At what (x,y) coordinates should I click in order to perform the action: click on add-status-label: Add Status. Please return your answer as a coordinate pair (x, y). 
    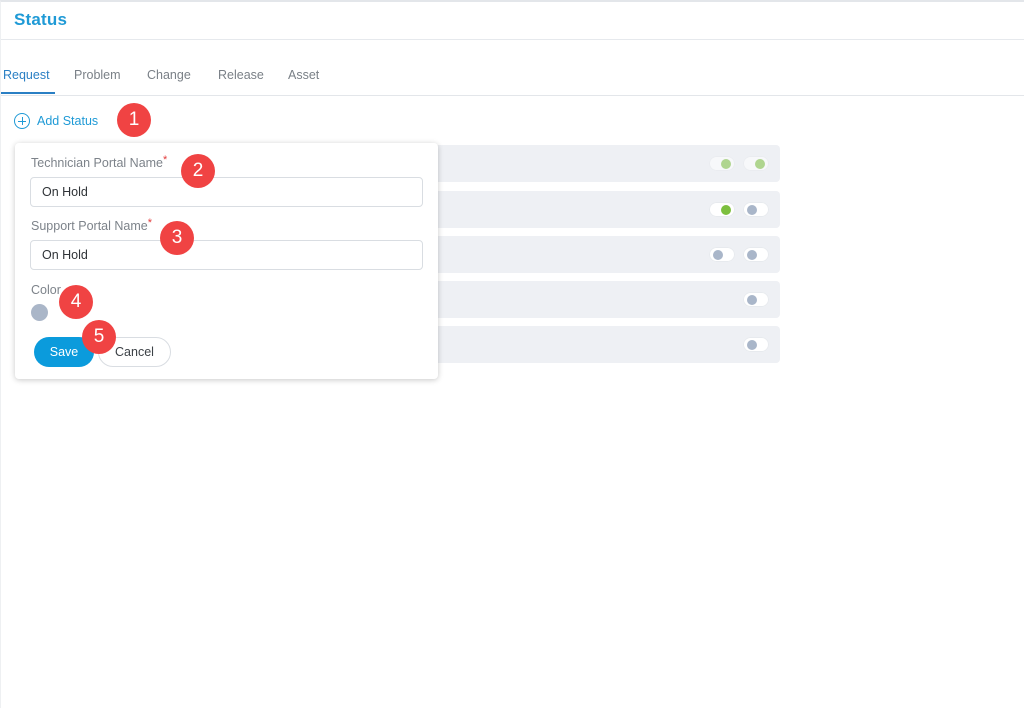
    Looking at the image, I should click on (68, 121).